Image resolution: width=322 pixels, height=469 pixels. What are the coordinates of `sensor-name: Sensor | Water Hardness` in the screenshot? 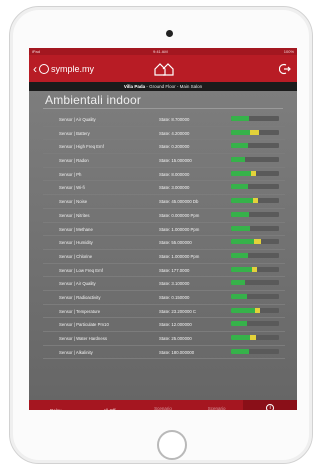 It's located at (83, 338).